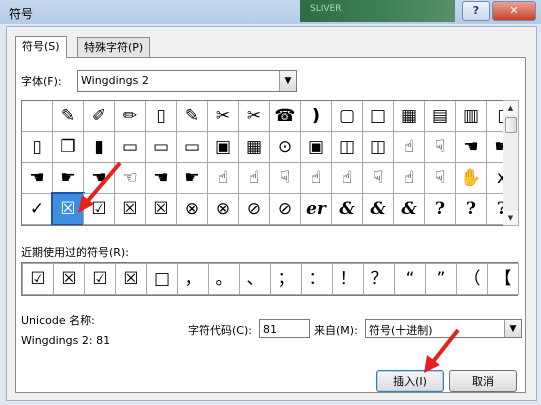  What do you see at coordinates (514, 11) in the screenshot?
I see `close-button: ✕` at bounding box center [514, 11].